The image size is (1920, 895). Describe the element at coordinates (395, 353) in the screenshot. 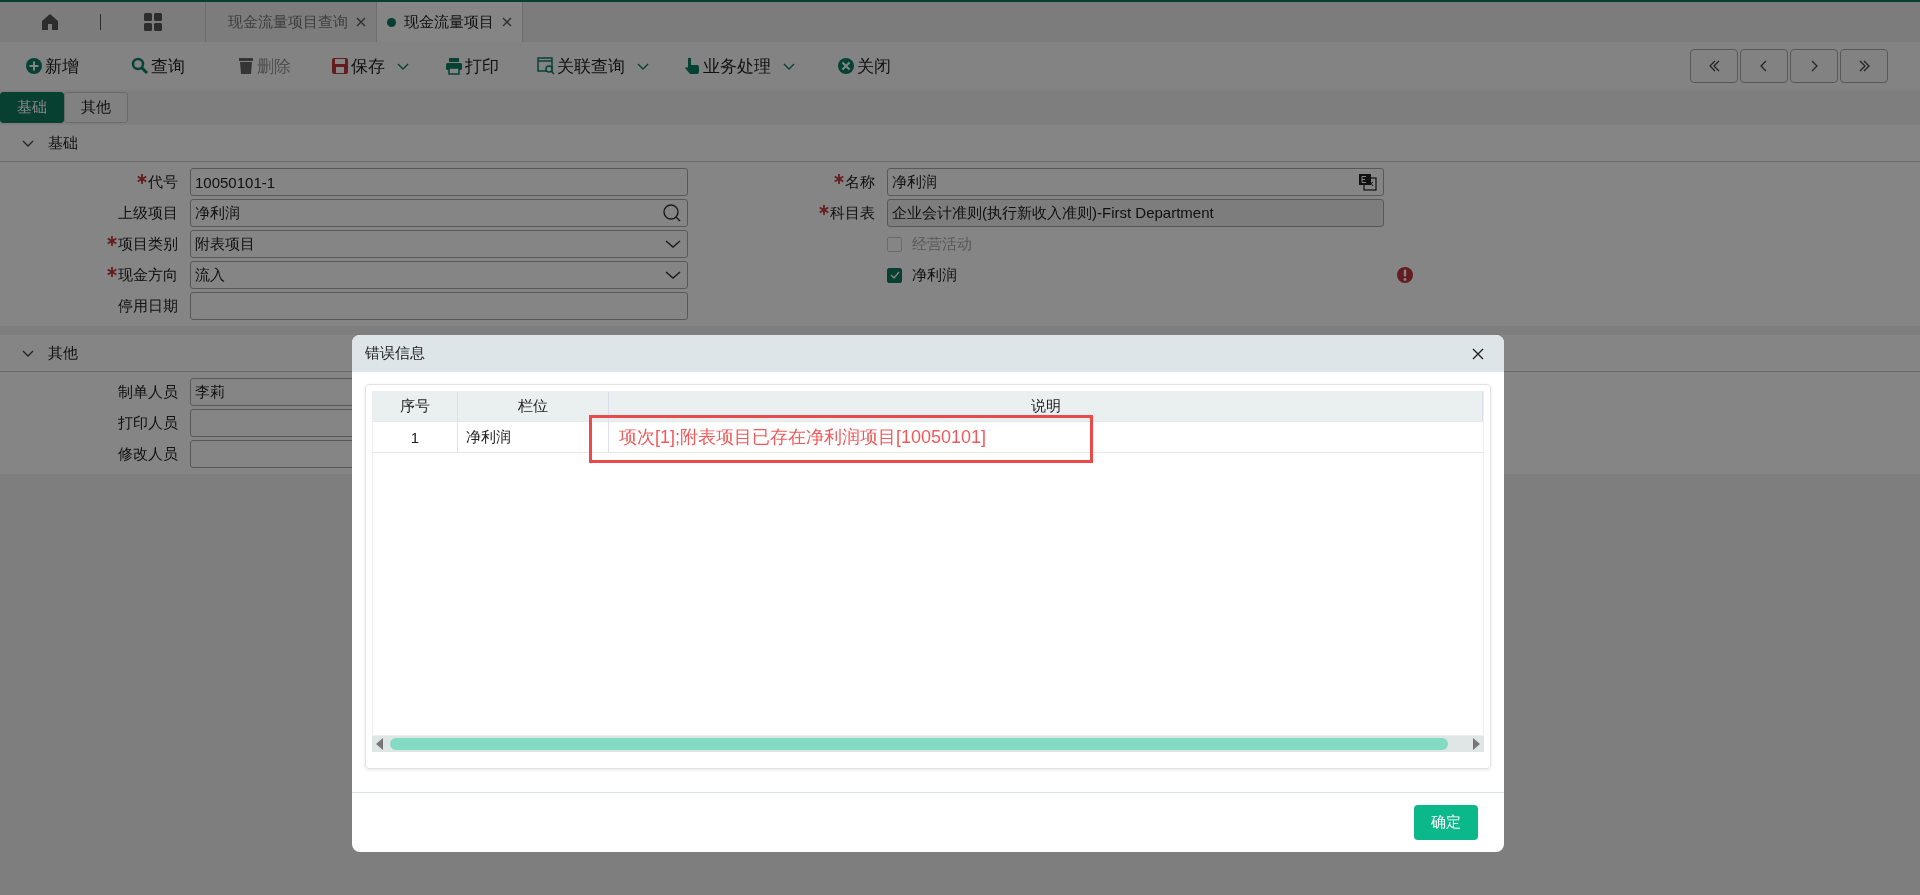

I see `dialog-title: 错误信息` at that location.